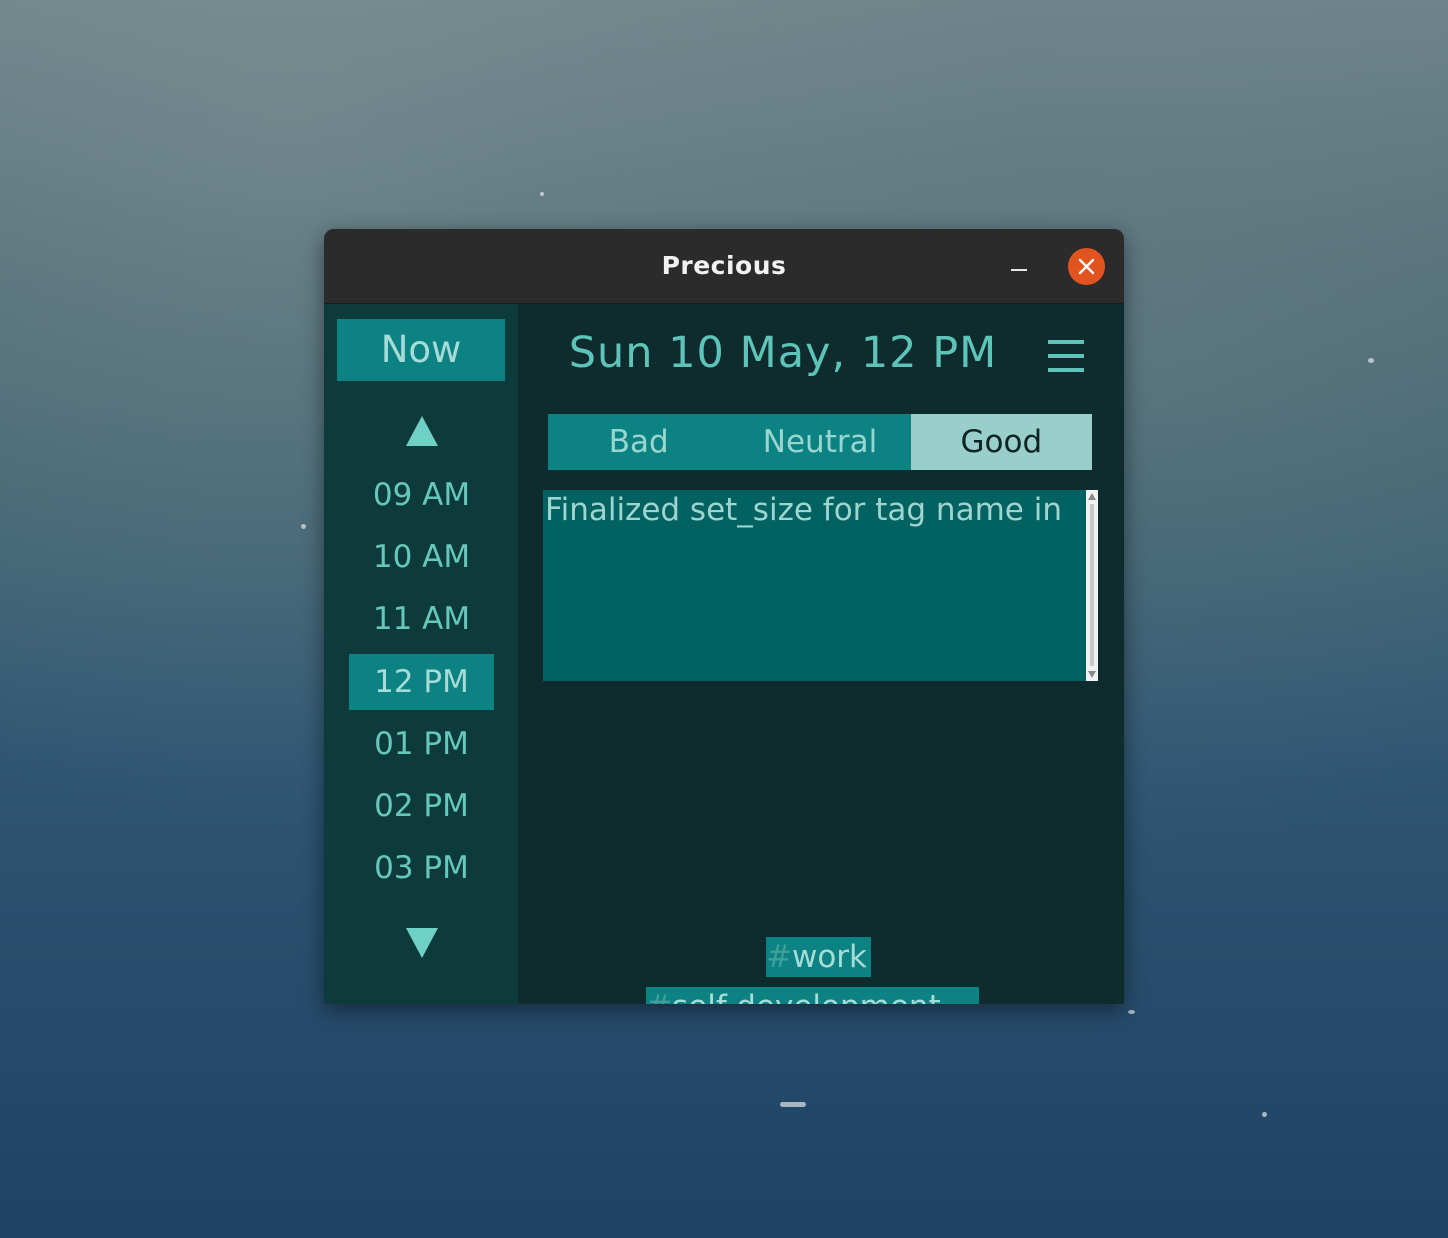 Image resolution: width=1448 pixels, height=1238 pixels. Describe the element at coordinates (422, 943) in the screenshot. I see `scroll-down-arrow-icon` at that location.